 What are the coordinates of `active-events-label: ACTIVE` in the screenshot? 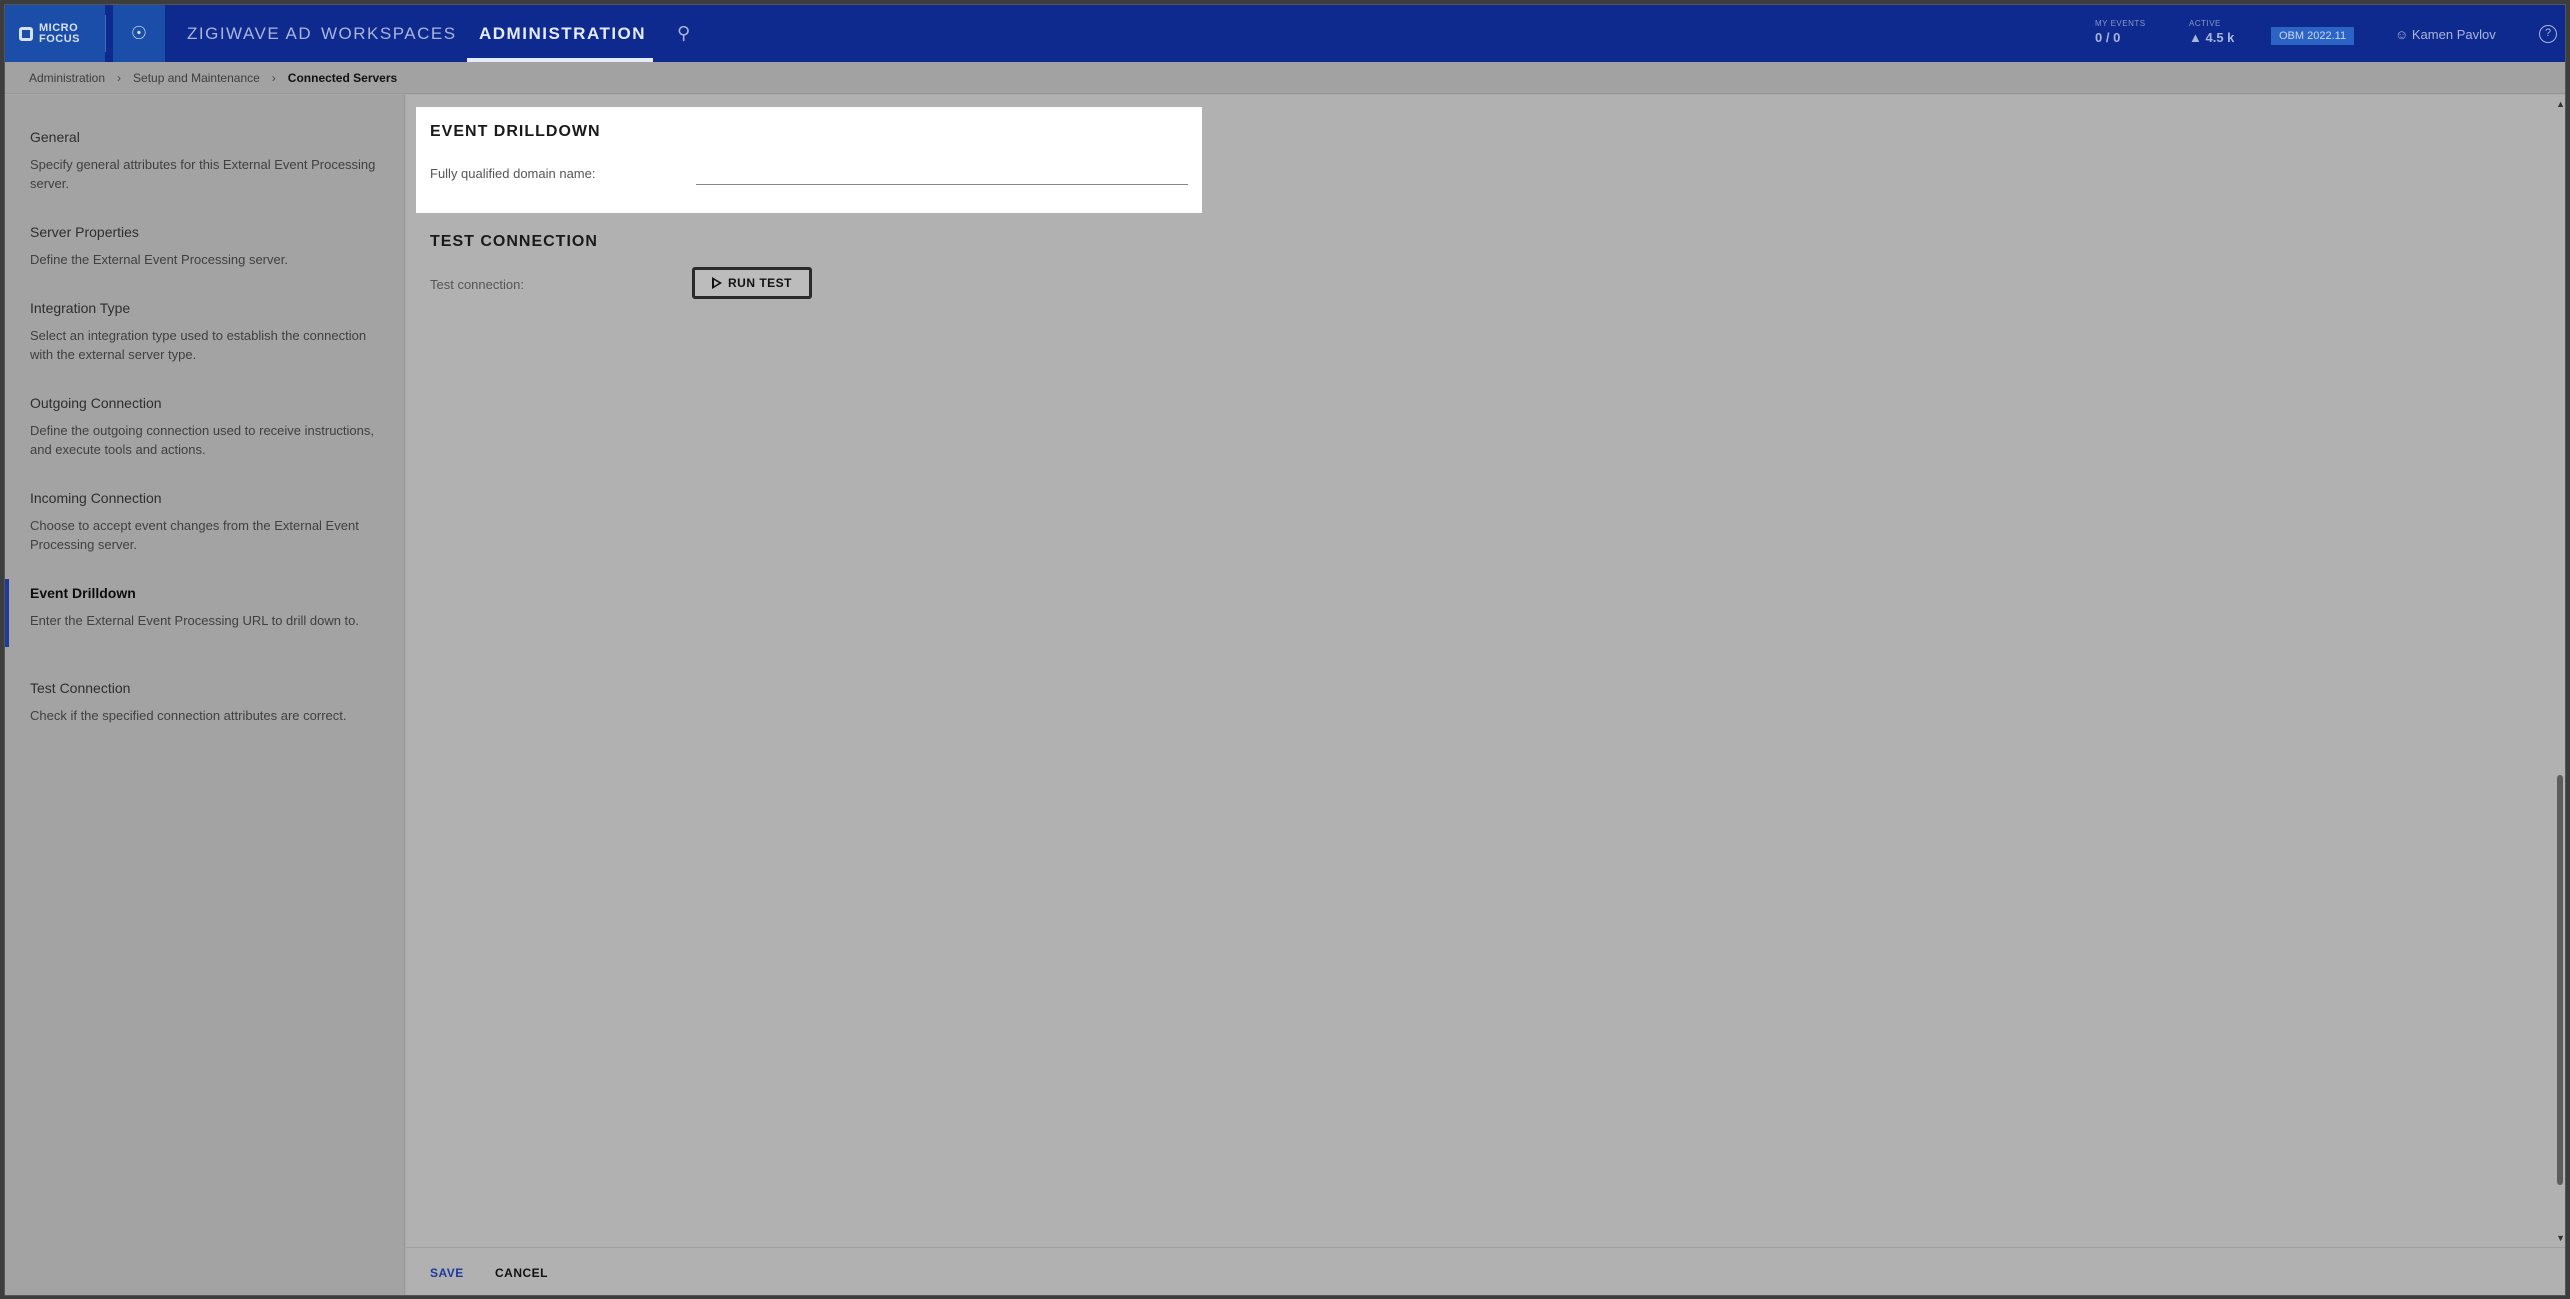 It's located at (2205, 23).